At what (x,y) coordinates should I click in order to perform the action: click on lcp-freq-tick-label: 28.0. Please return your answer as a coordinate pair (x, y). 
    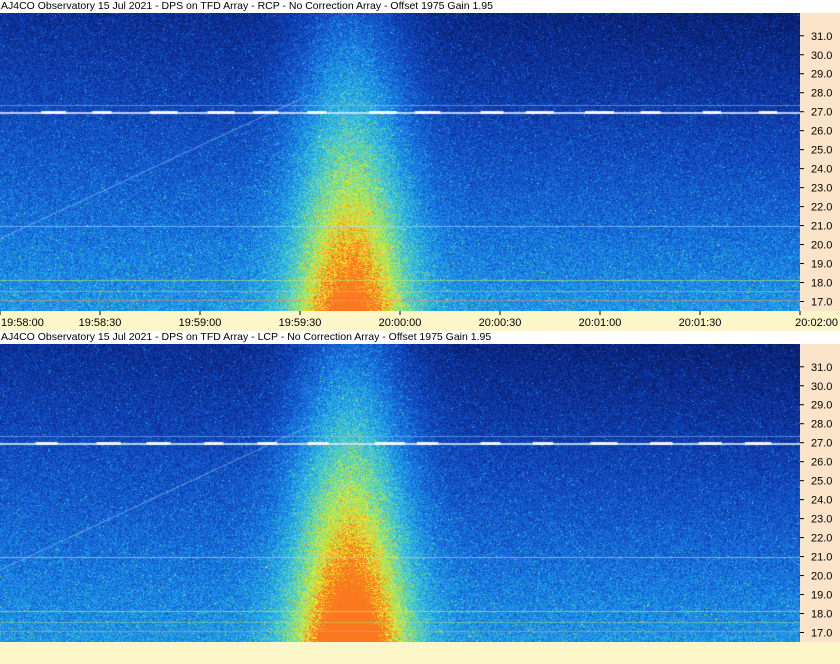
    Looking at the image, I should click on (821, 425).